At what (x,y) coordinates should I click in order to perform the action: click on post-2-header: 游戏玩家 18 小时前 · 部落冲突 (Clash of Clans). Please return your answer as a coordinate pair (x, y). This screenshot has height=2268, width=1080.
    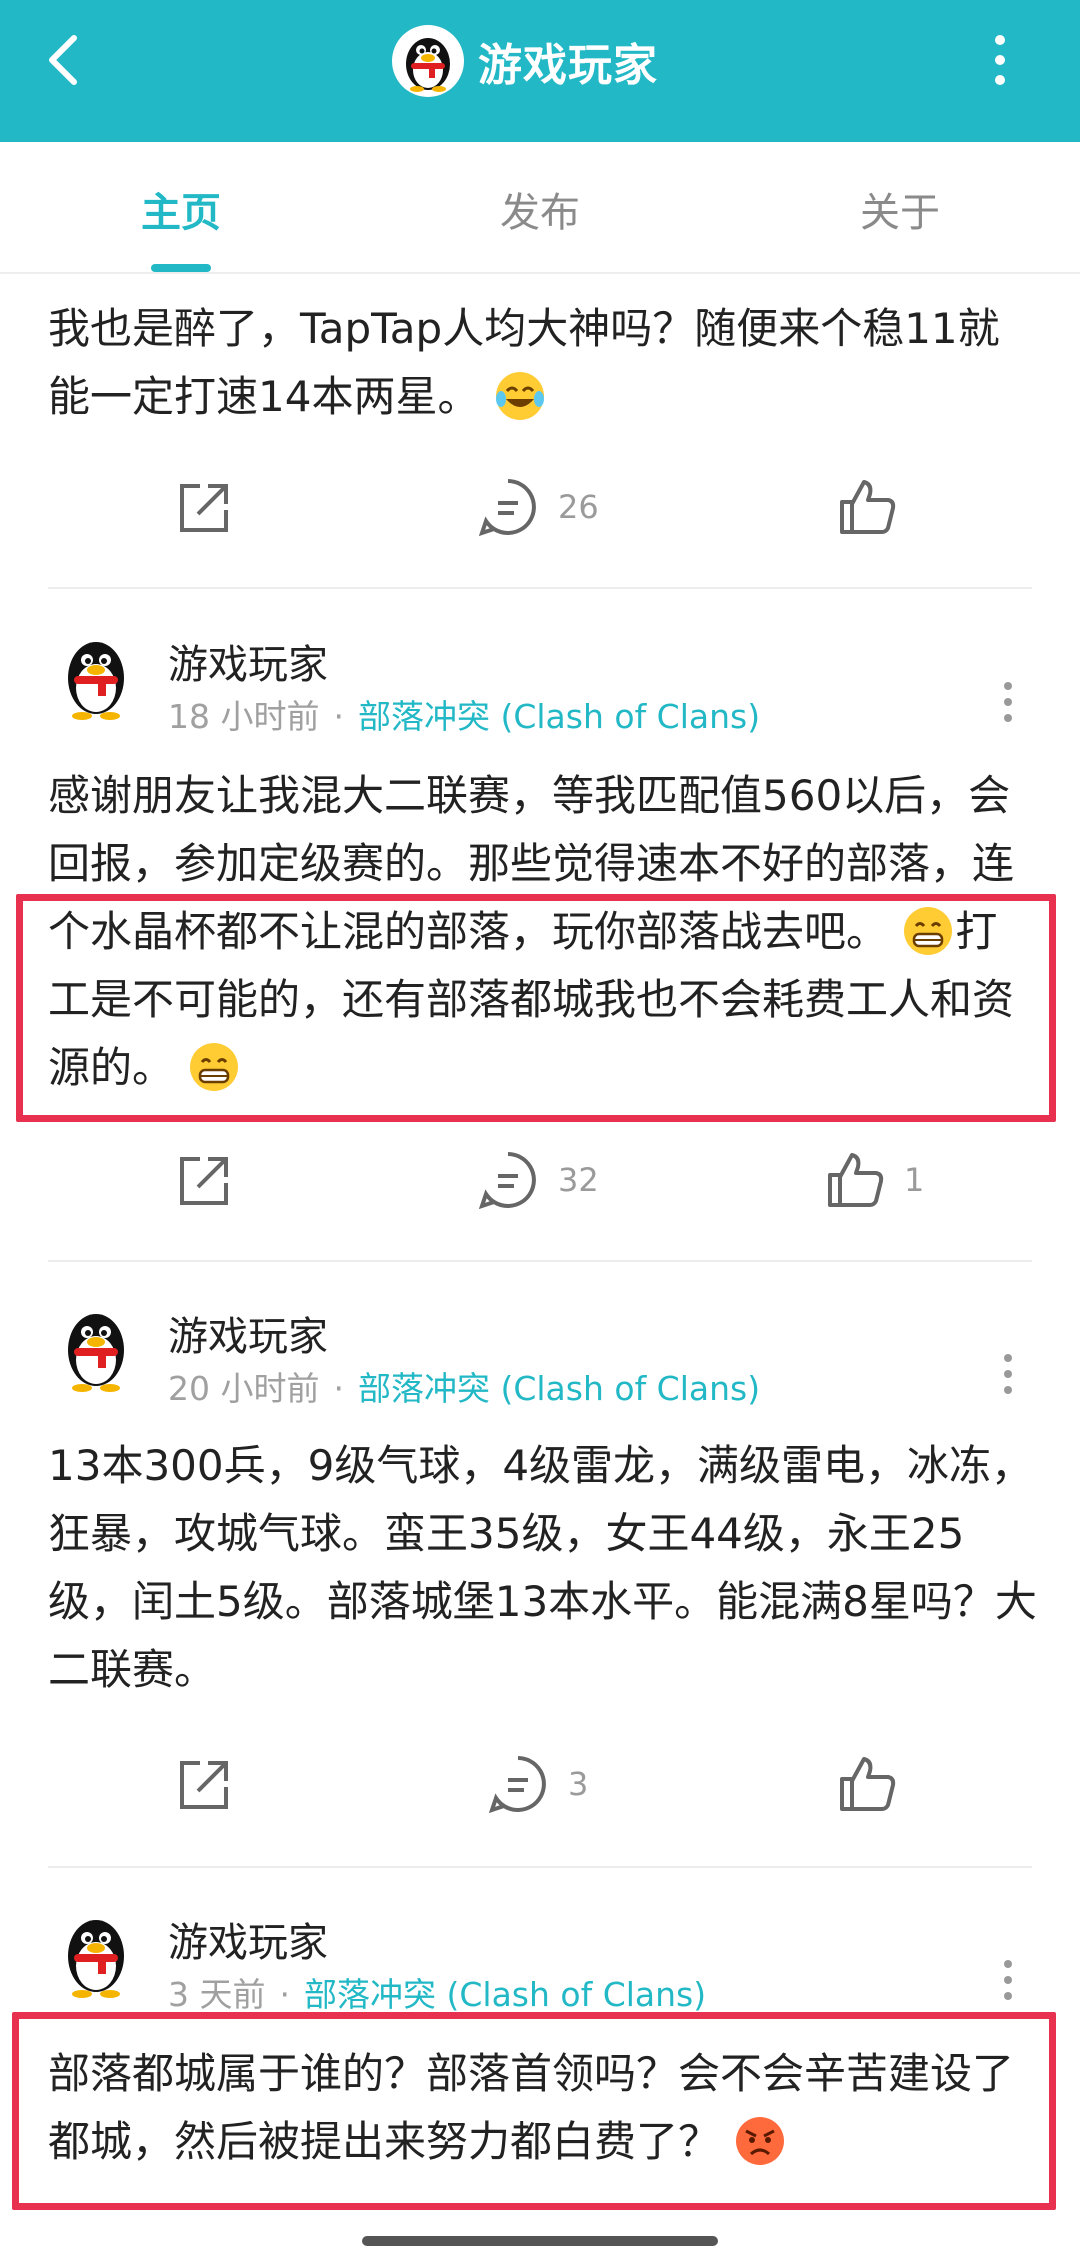
    Looking at the image, I should click on (540, 692).